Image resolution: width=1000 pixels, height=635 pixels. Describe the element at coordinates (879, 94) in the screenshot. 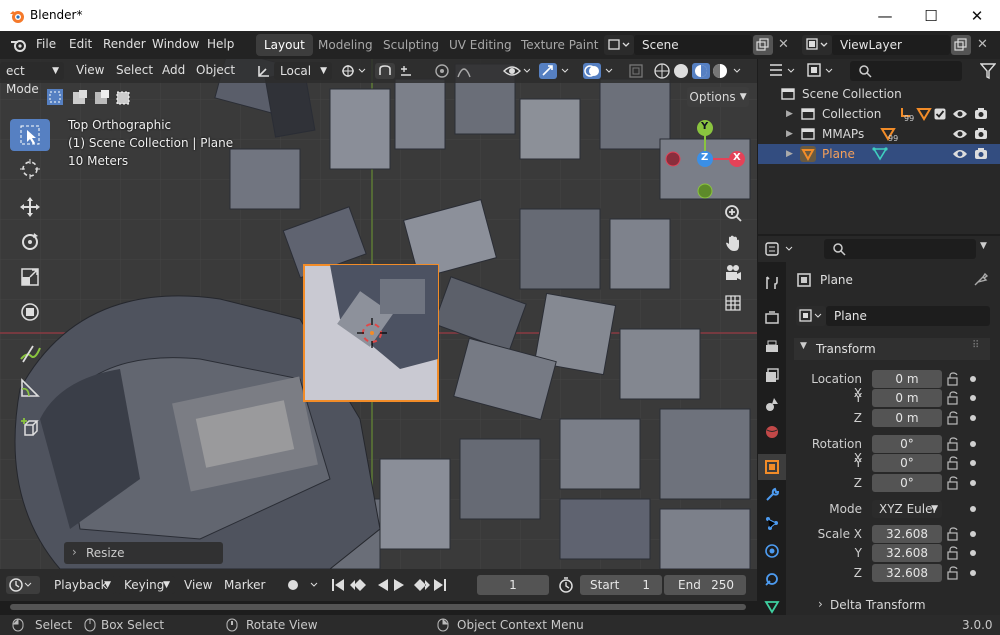

I see `outliner-scene-collection: Scene Collection` at that location.